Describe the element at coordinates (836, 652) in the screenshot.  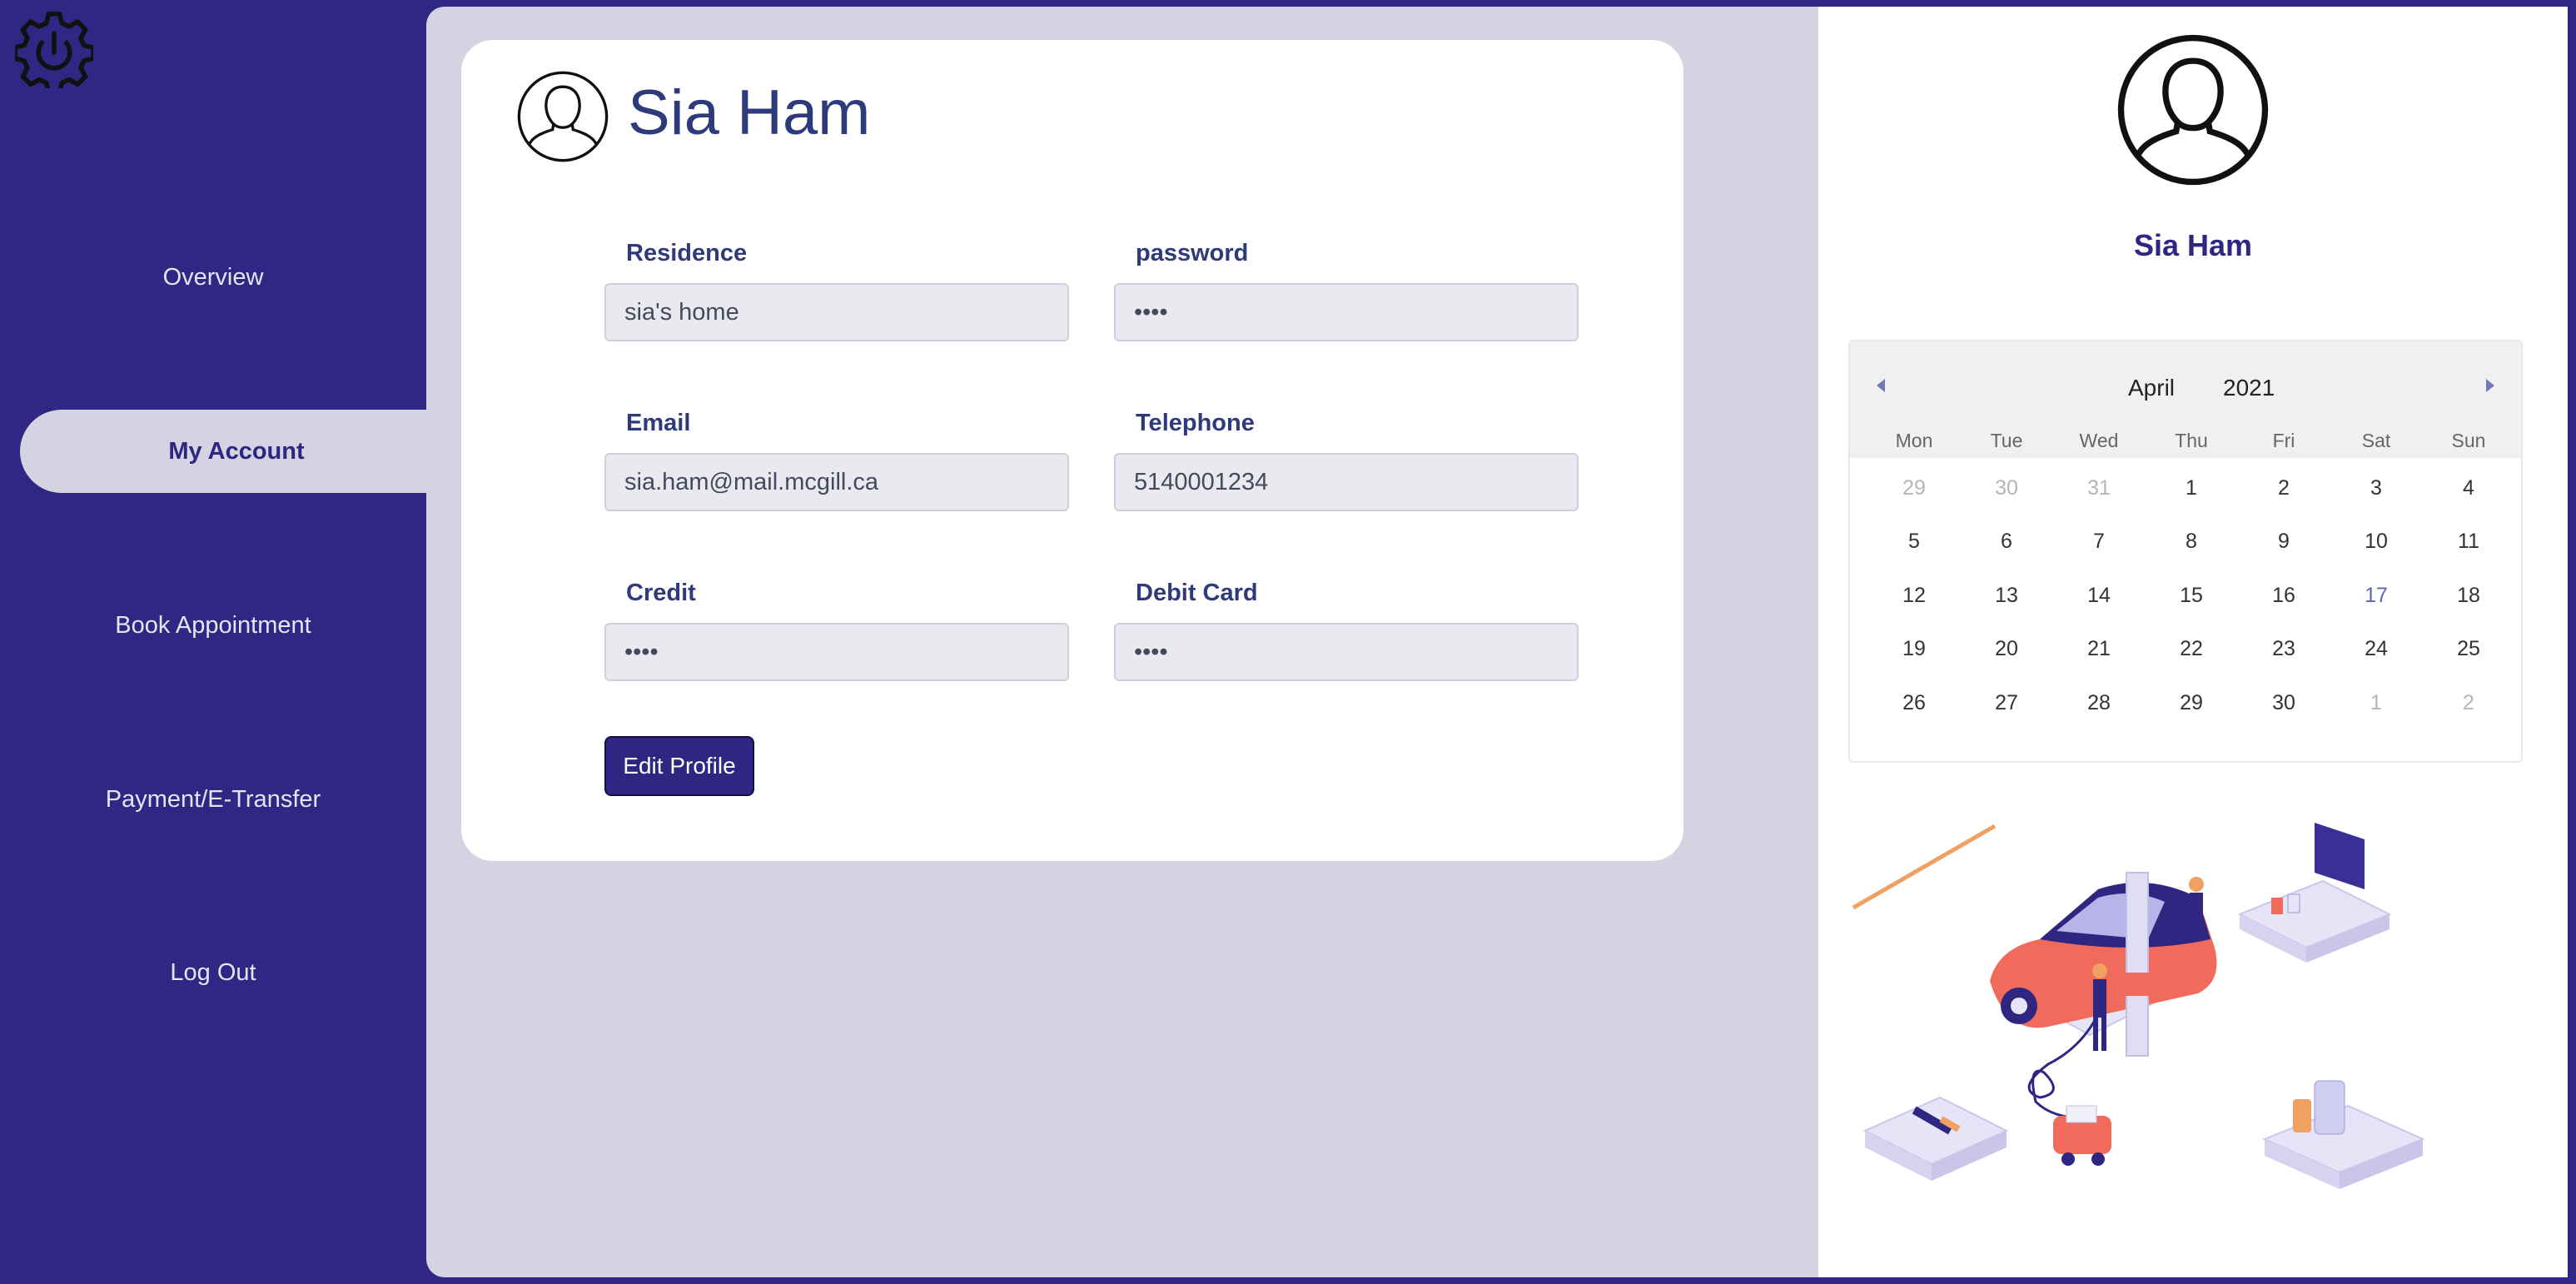
I see `credit-field` at that location.